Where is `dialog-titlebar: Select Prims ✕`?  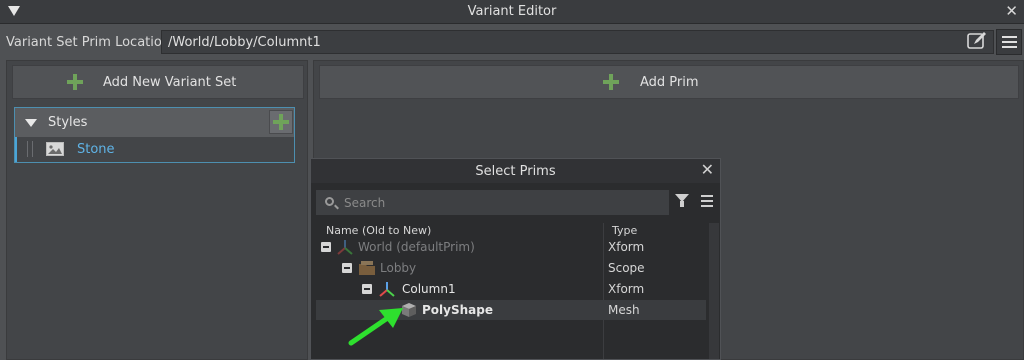
dialog-titlebar: Select Prims ✕ is located at coordinates (515, 171).